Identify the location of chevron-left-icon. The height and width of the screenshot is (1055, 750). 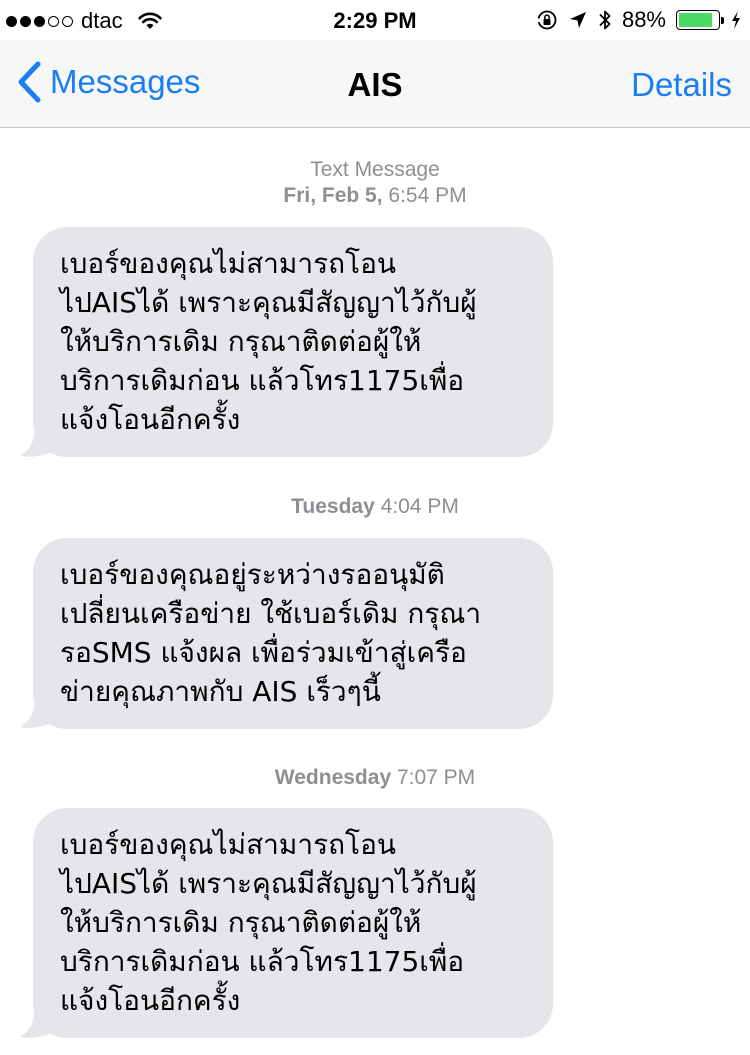
(29, 82).